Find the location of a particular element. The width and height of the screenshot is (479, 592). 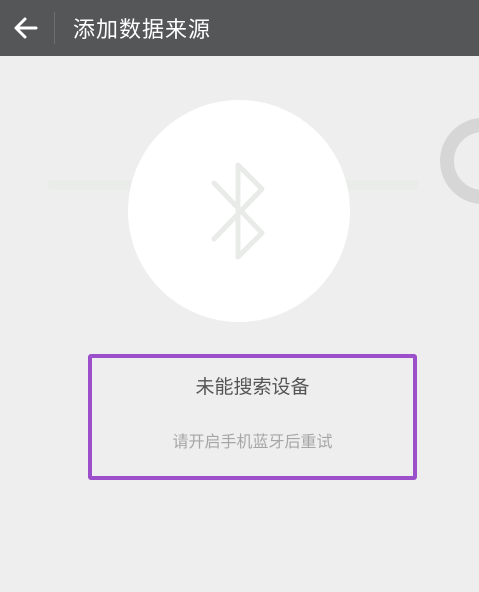

arrow-left-icon is located at coordinates (26, 28).